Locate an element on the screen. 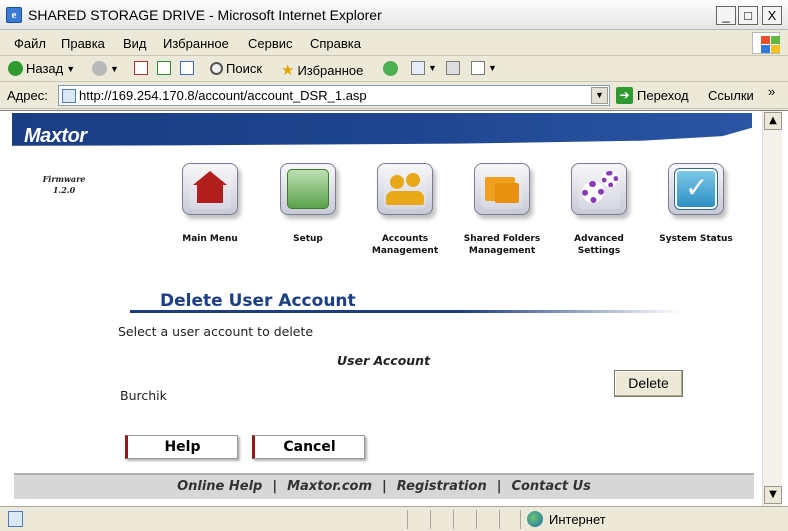  users-icon is located at coordinates (405, 189).